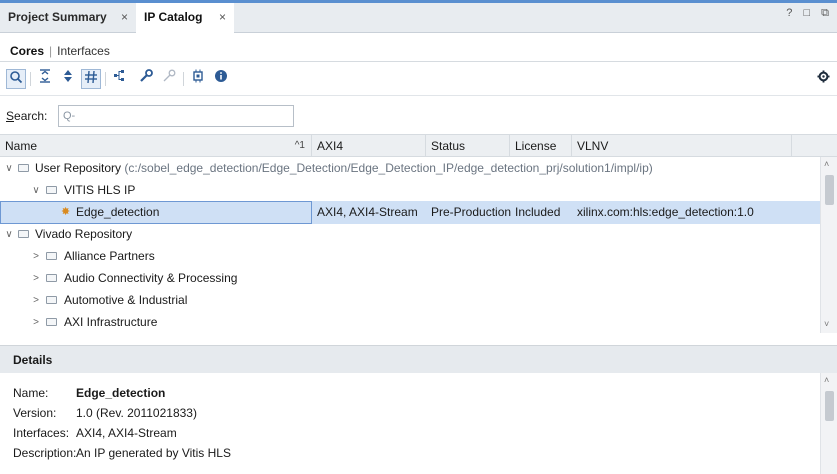 The image size is (837, 474). I want to click on detail-version-row: Version: 1.0 (Rev. 2011021833), so click(105, 413).